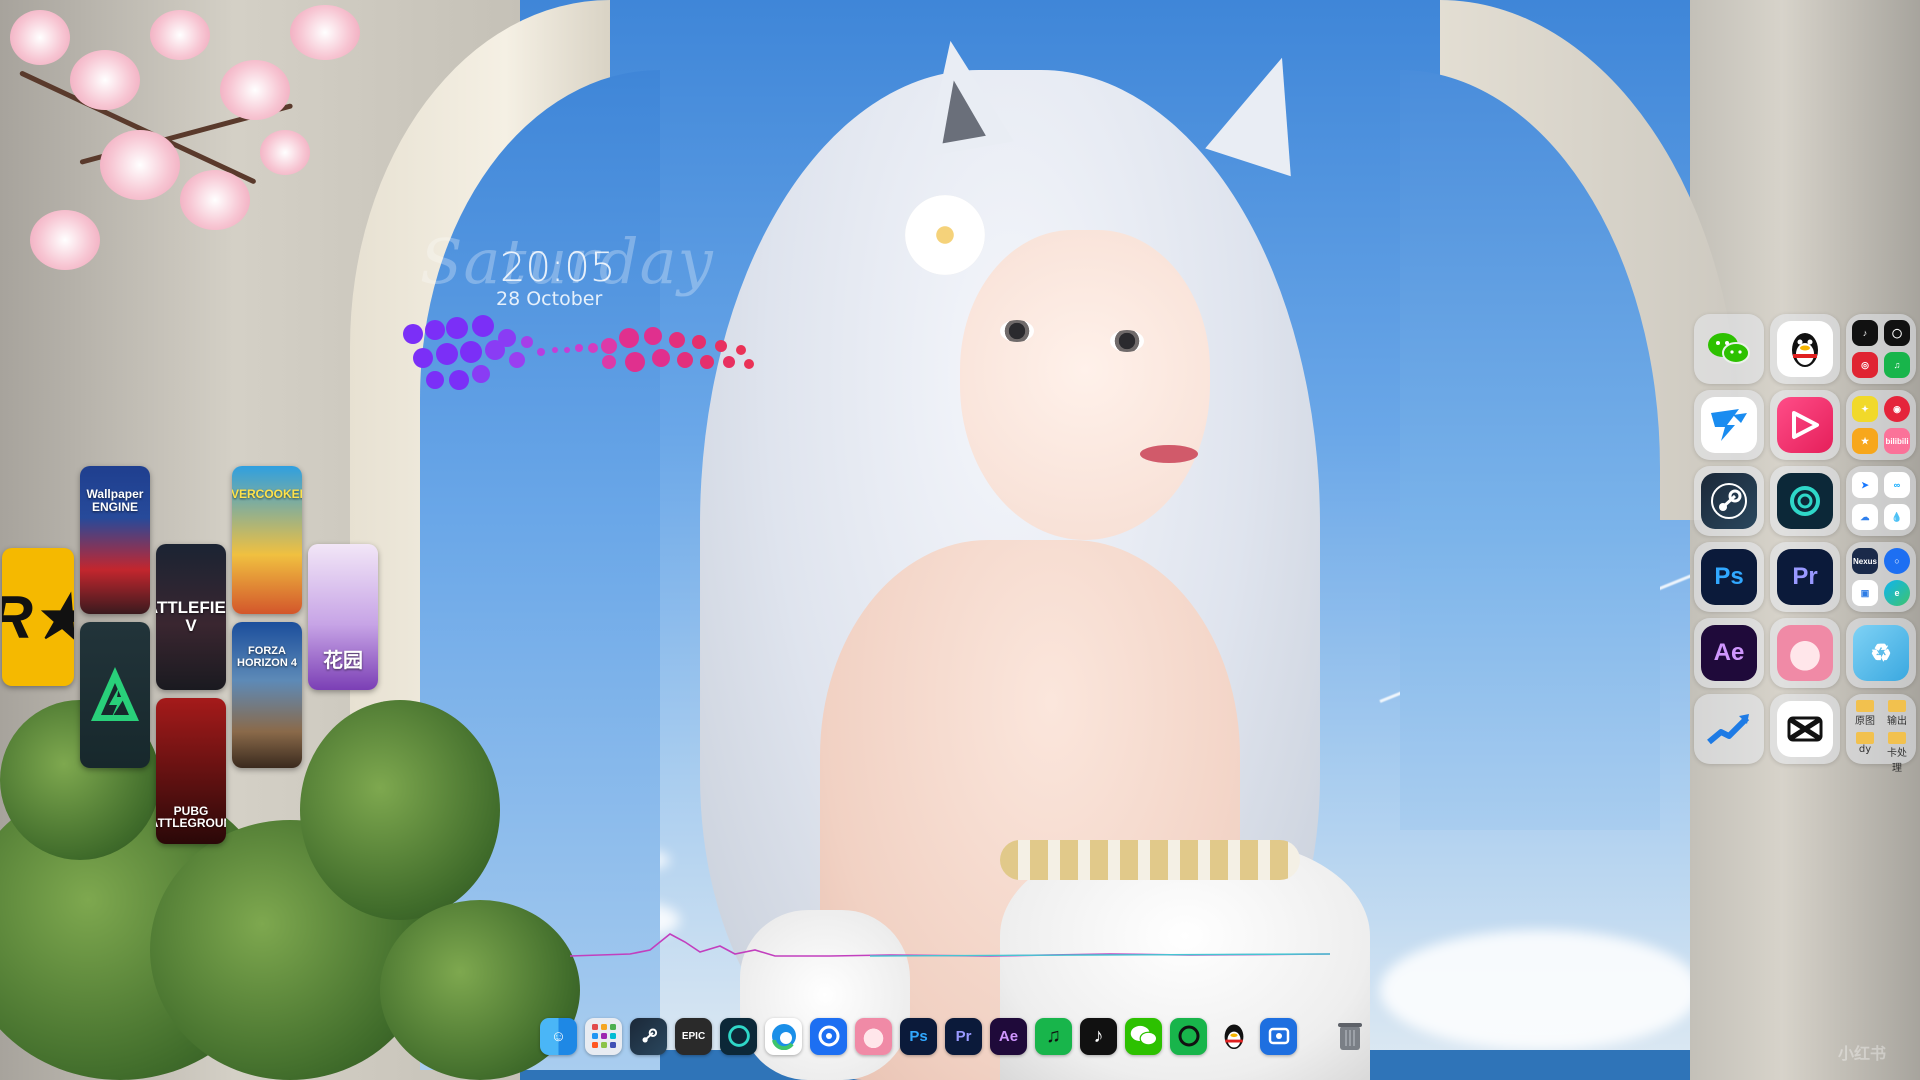  What do you see at coordinates (950, 945) in the screenshot?
I see `audio-wave-line` at bounding box center [950, 945].